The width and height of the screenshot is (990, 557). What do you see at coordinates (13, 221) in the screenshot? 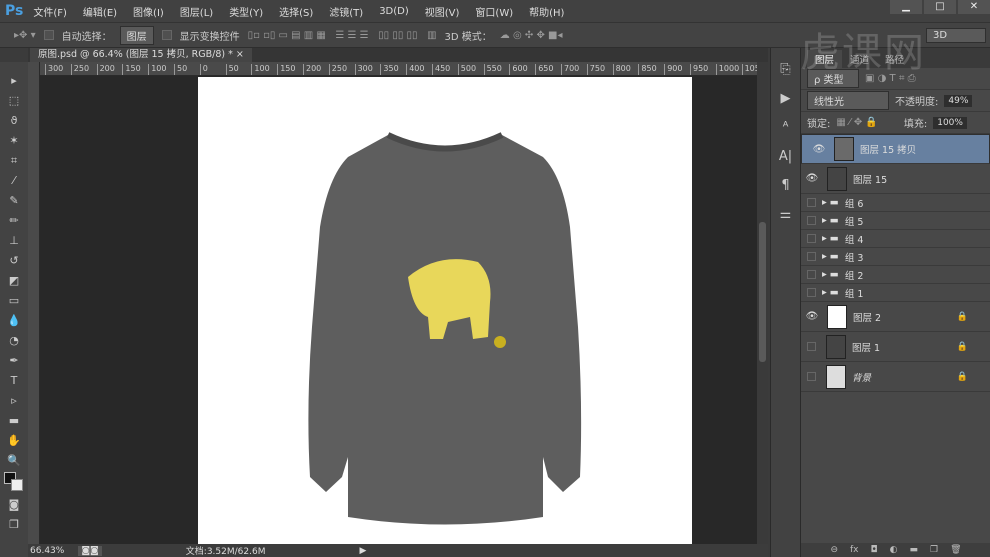
I see `brush-tool-icon: ✏` at bounding box center [13, 221].